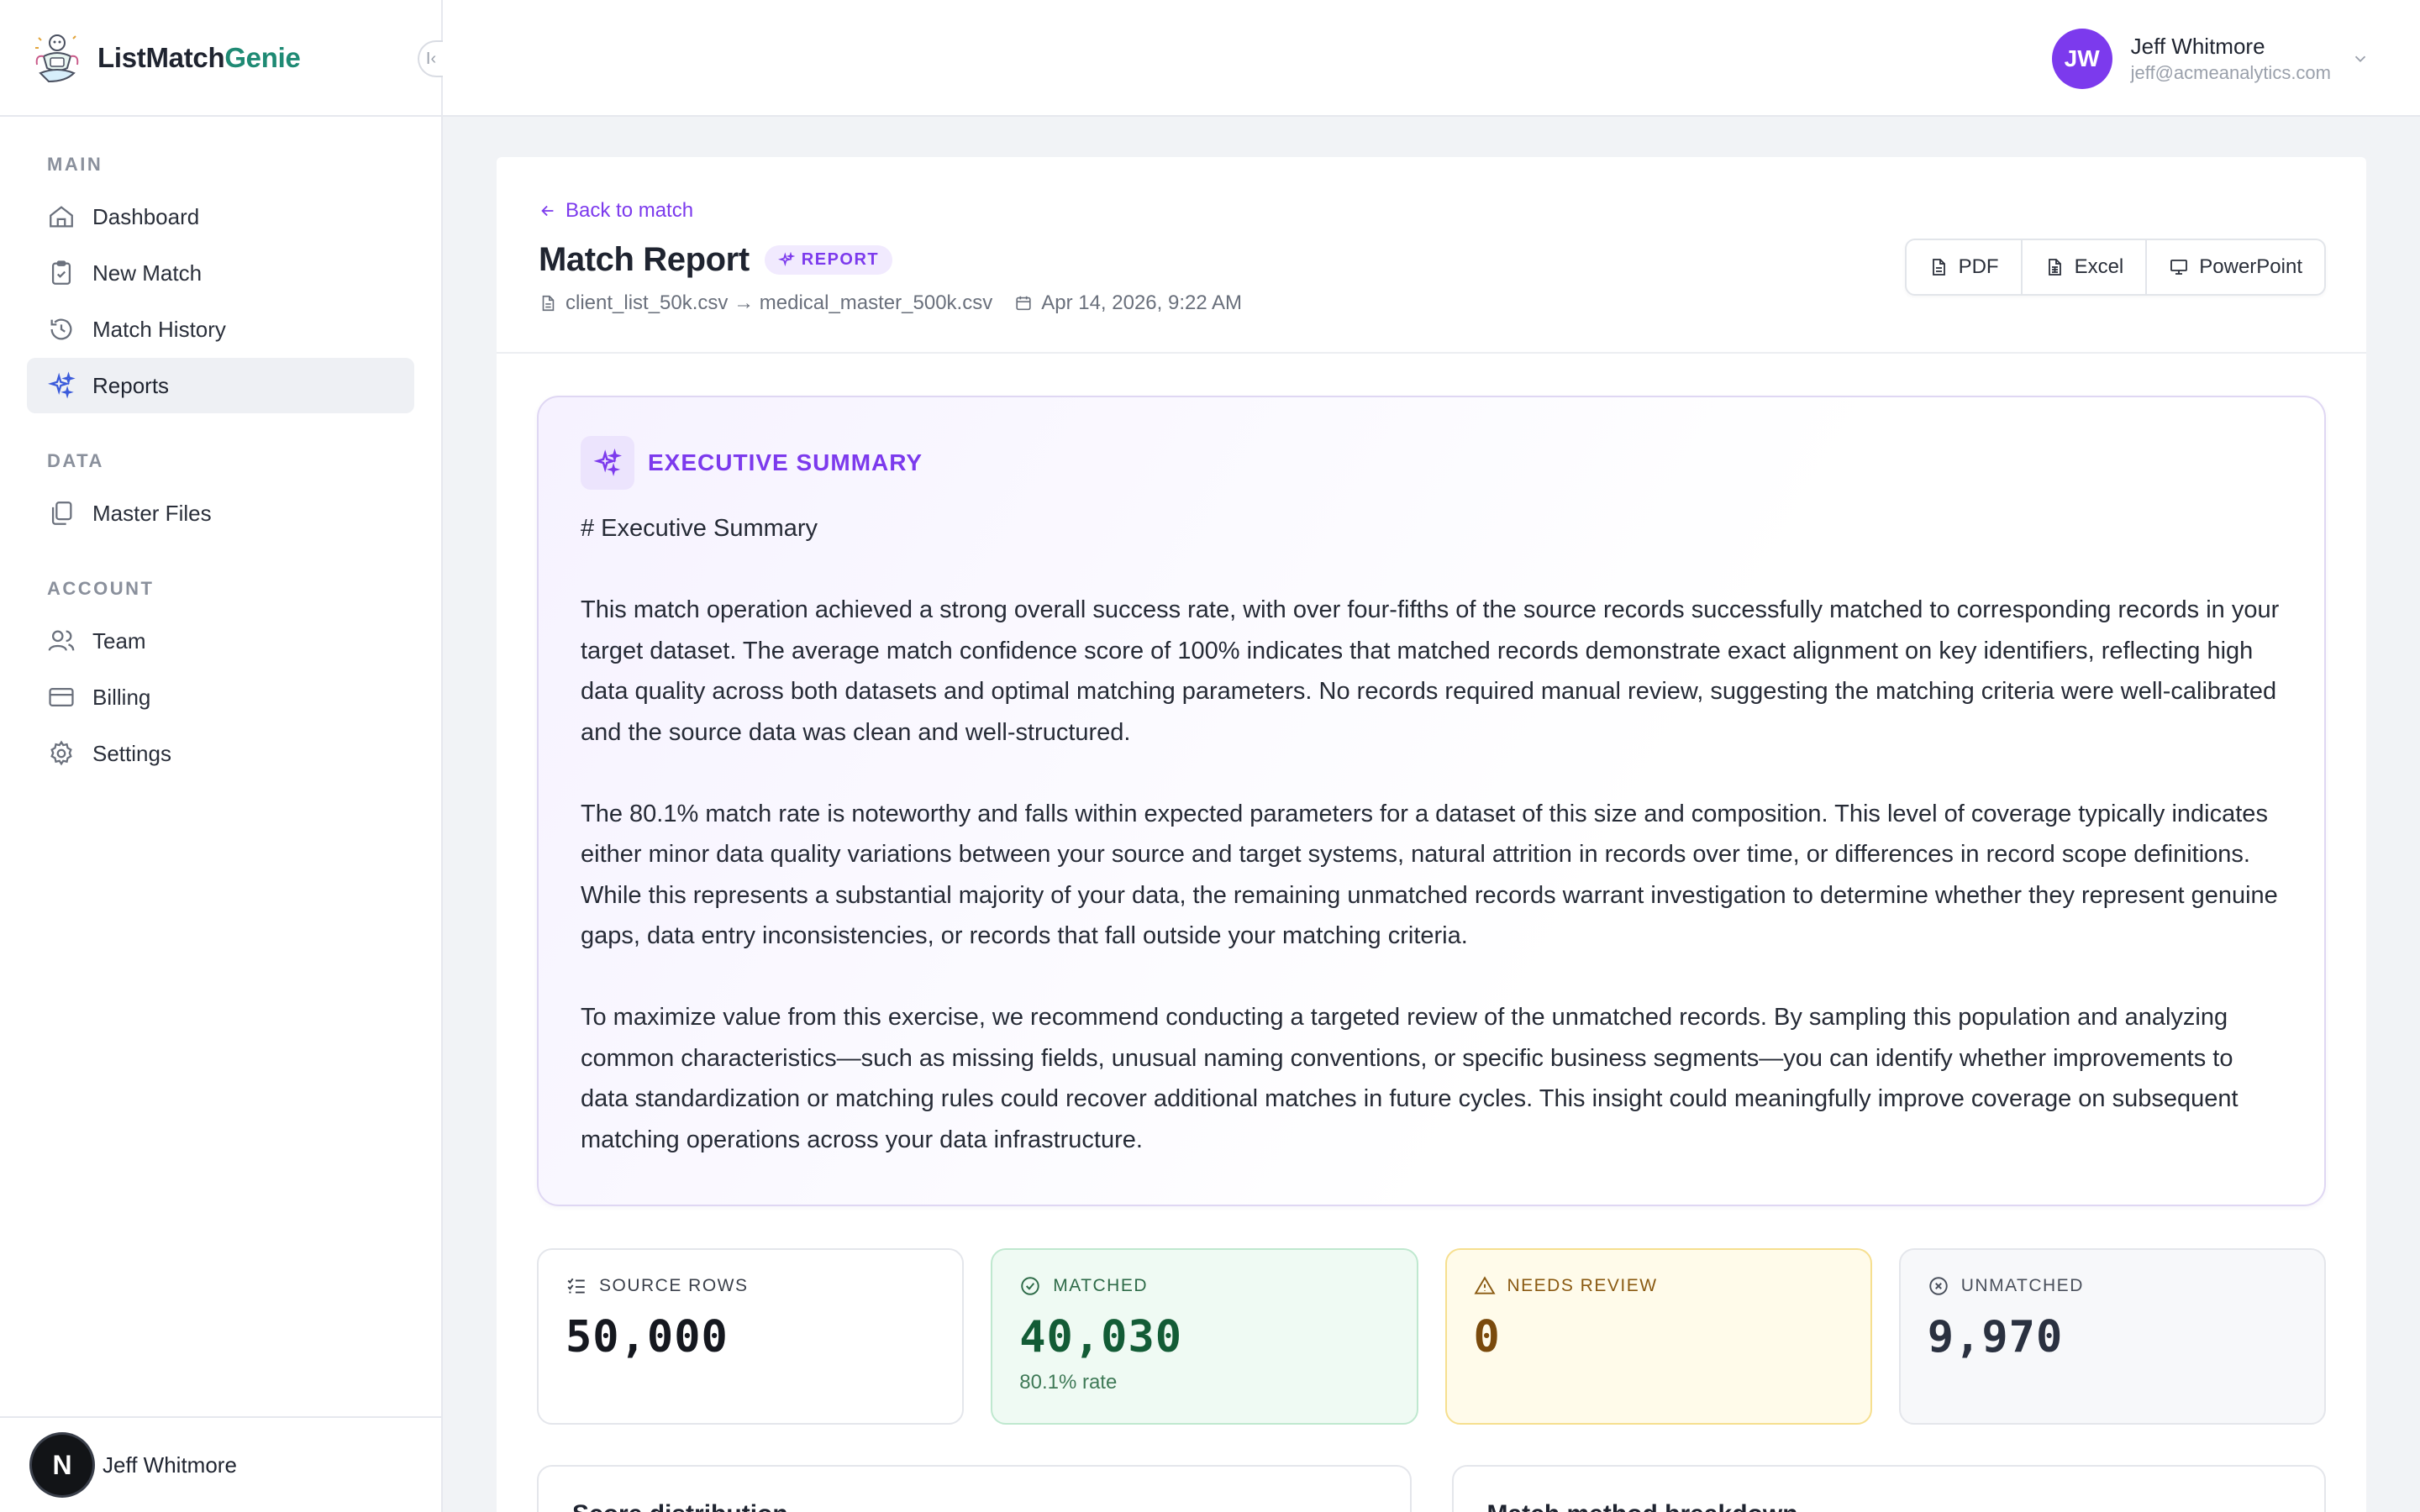 The height and width of the screenshot is (1512, 2420). What do you see at coordinates (2179, 267) in the screenshot?
I see `presentation-icon` at bounding box center [2179, 267].